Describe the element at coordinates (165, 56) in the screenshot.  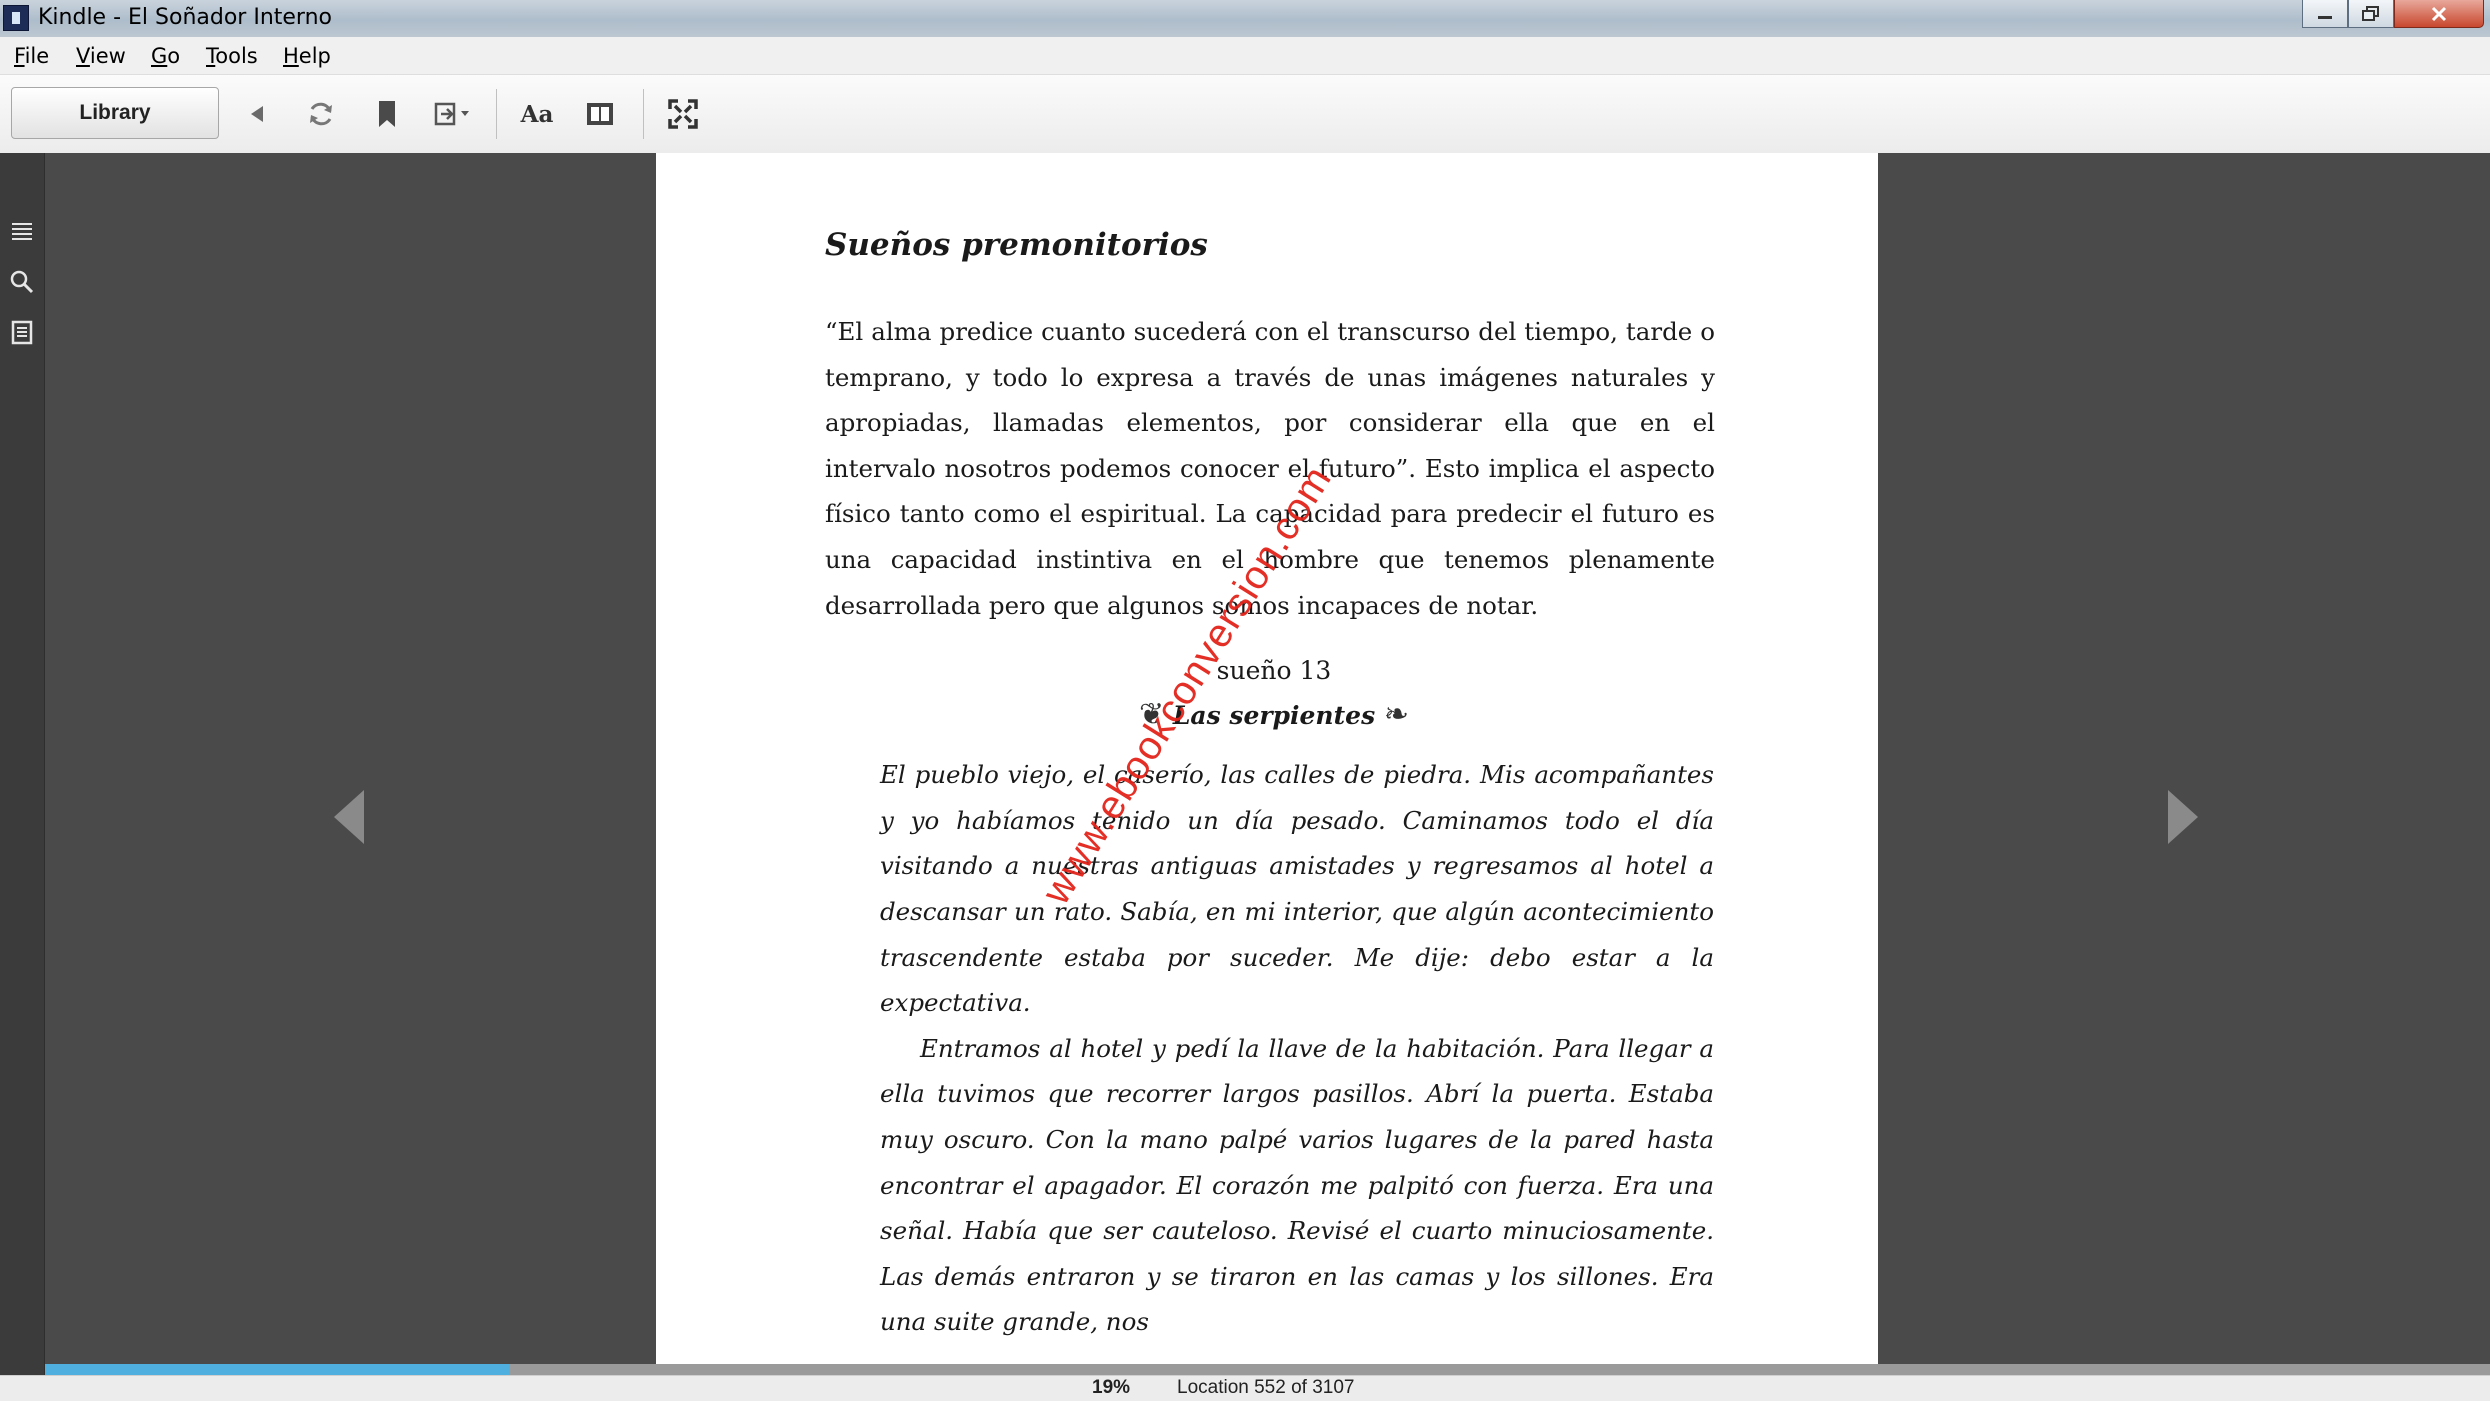
I see `menu-go: Go` at that location.